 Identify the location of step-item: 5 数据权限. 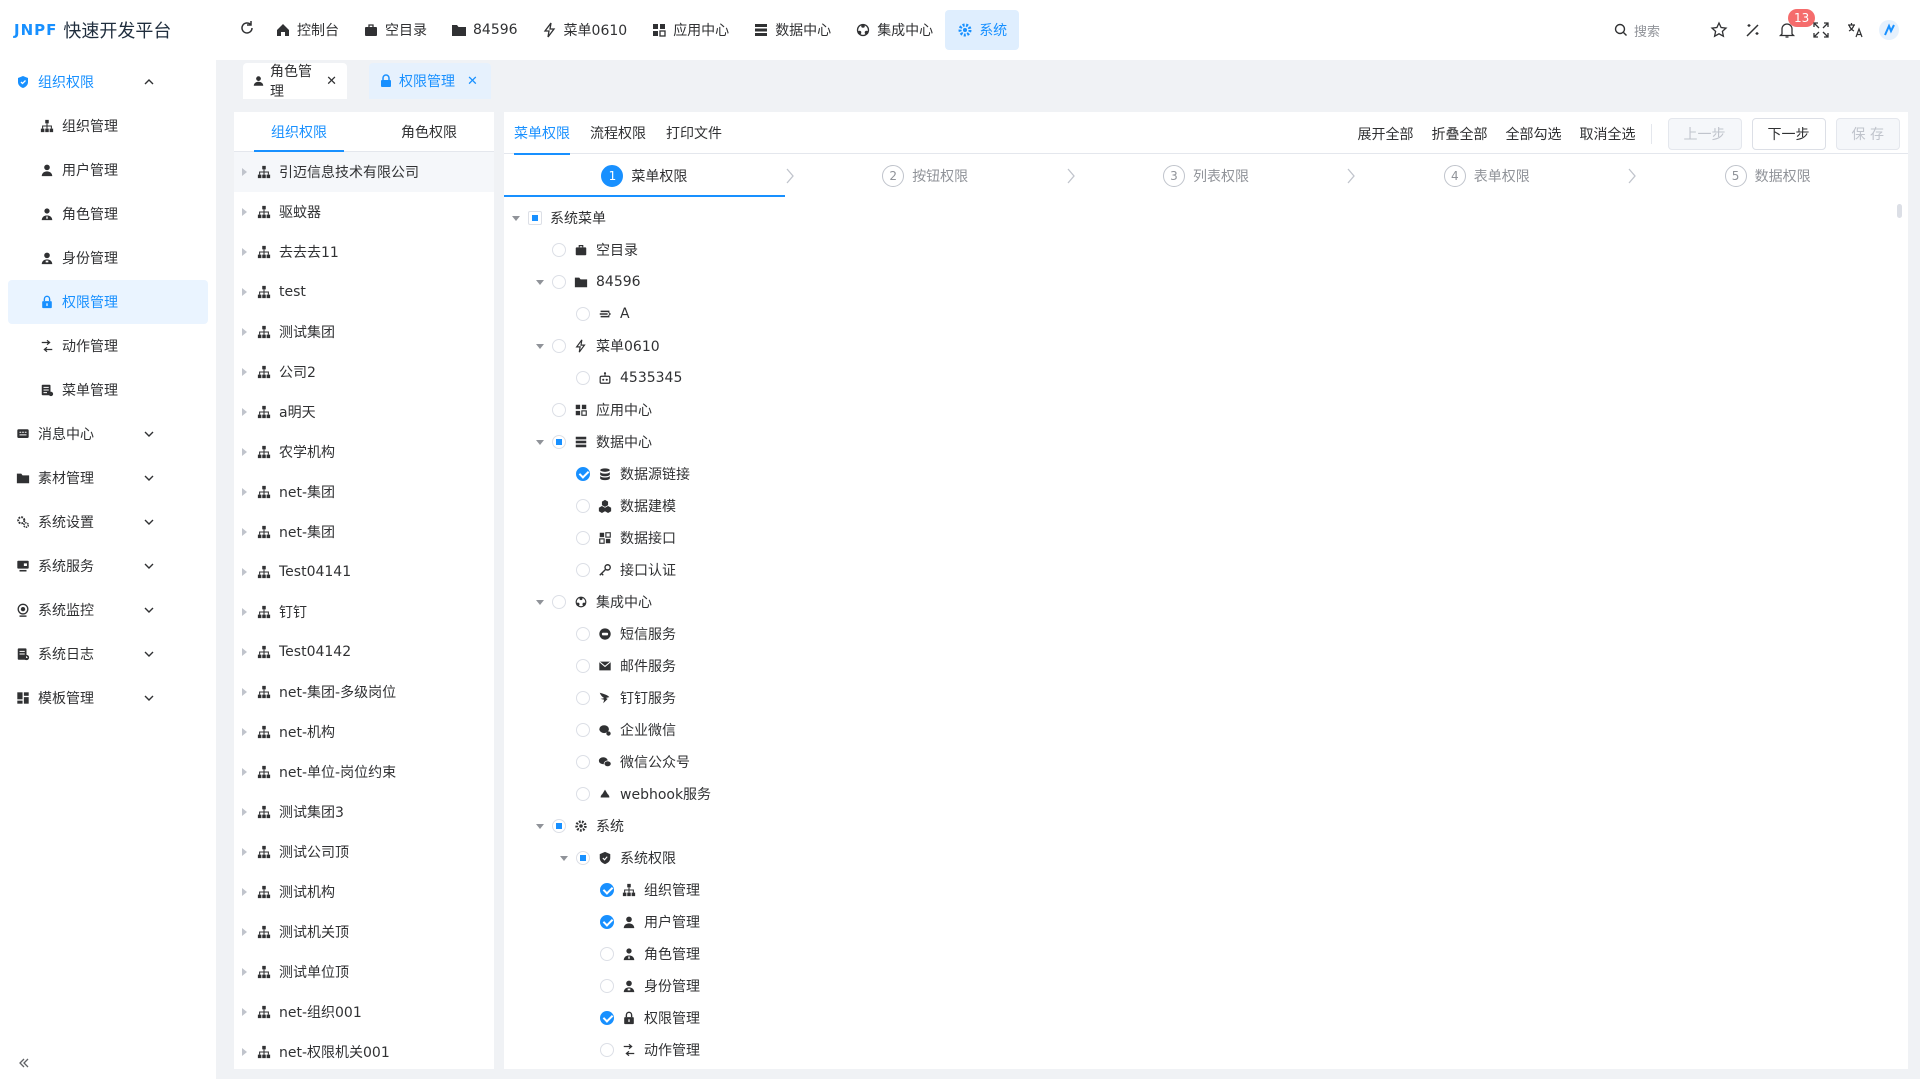
(1767, 176).